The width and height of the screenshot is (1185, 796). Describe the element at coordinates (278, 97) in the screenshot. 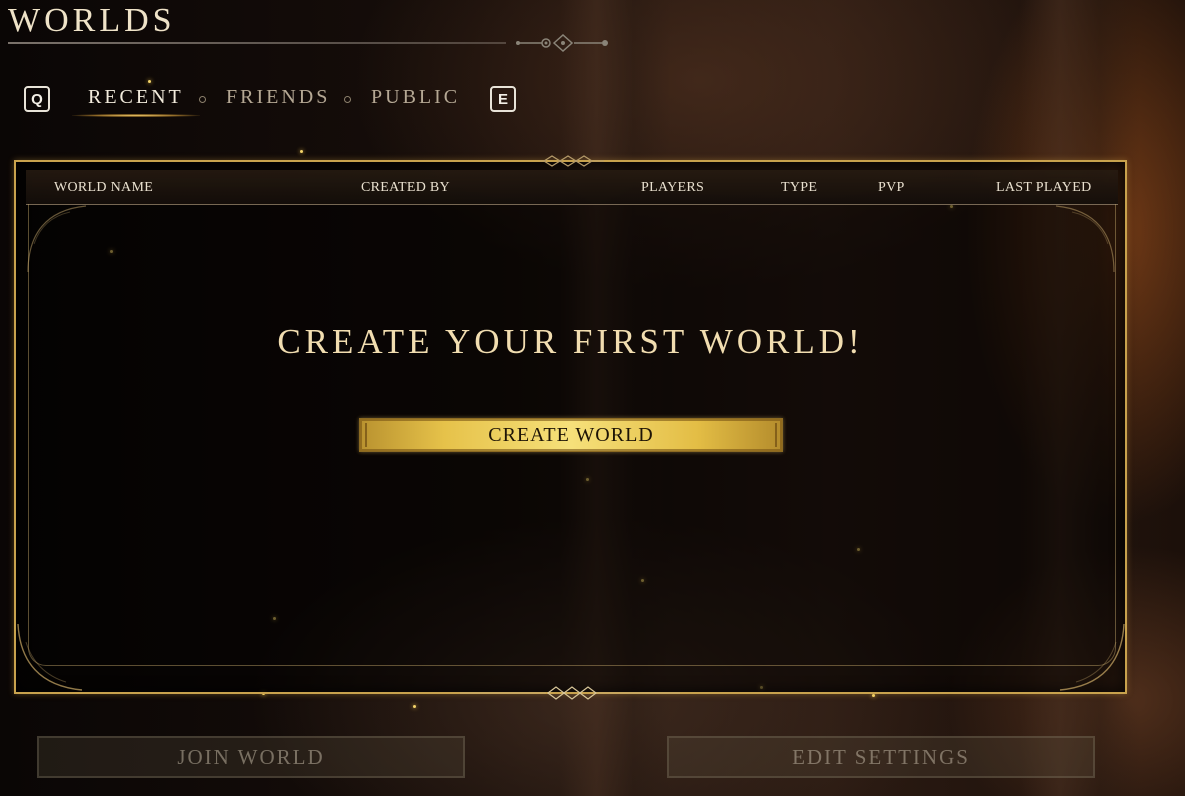

I see `tab-friends: FRIENDS` at that location.